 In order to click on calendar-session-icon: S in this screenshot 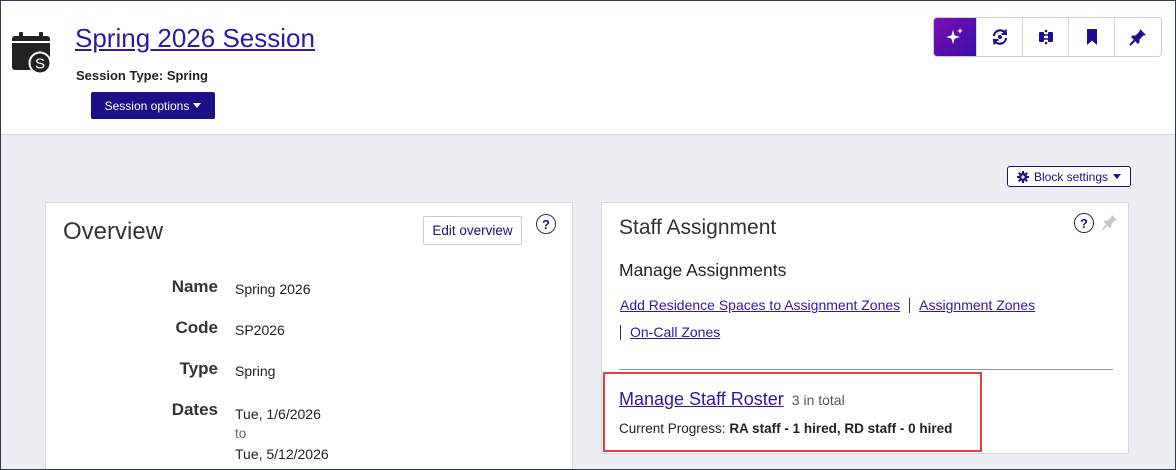, I will do `click(32, 53)`.